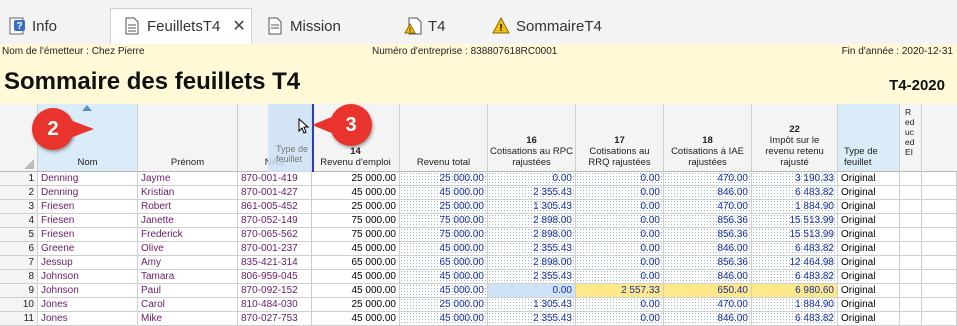 This screenshot has width=957, height=326. I want to click on cell-c22: 6 980.60, so click(795, 291).